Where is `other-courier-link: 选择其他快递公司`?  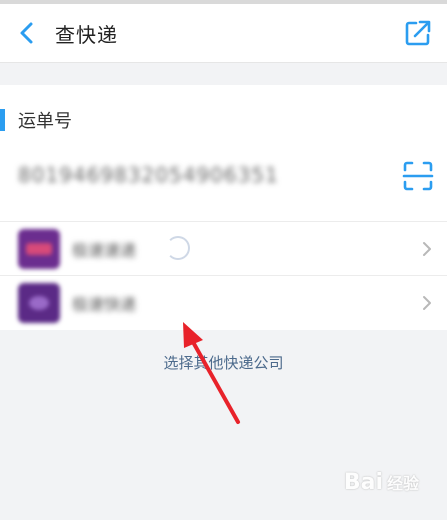
other-courier-link: 选择其他快递公司 is located at coordinates (223, 362).